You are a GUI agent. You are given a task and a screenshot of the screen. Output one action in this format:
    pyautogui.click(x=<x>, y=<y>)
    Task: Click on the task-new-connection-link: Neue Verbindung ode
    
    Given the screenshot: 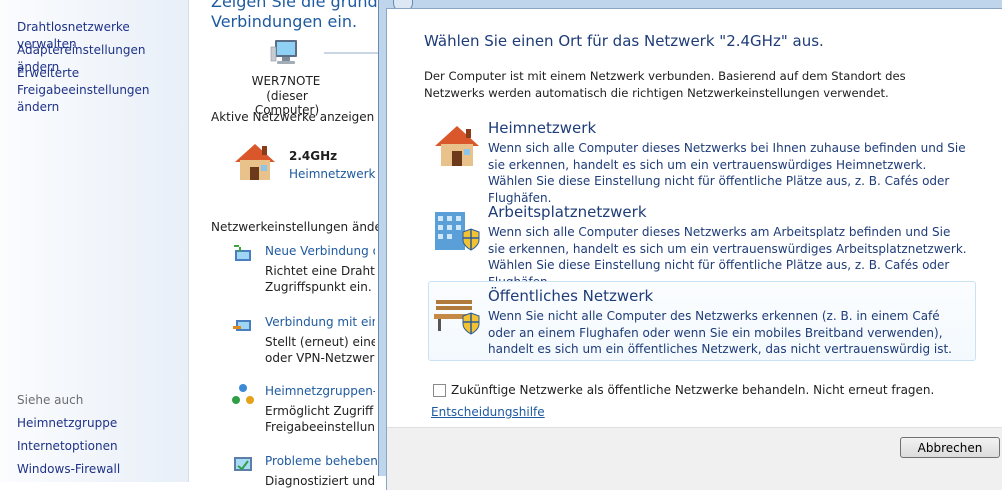 What is the action you would take?
    pyautogui.click(x=320, y=251)
    